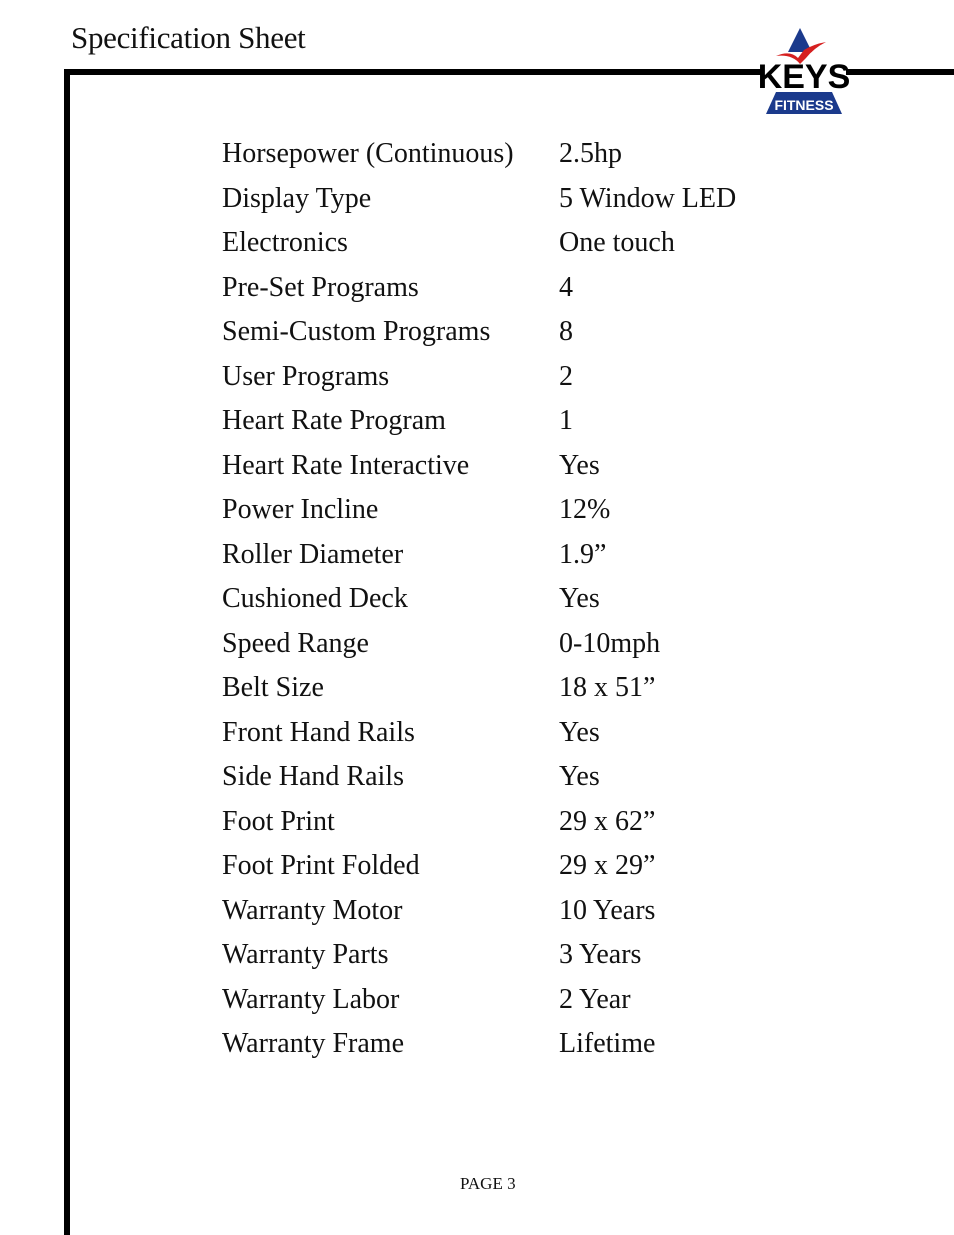 Image resolution: width=954 pixels, height=1235 pixels. I want to click on spec-row: Roller Diameter 1.9”, so click(479, 555).